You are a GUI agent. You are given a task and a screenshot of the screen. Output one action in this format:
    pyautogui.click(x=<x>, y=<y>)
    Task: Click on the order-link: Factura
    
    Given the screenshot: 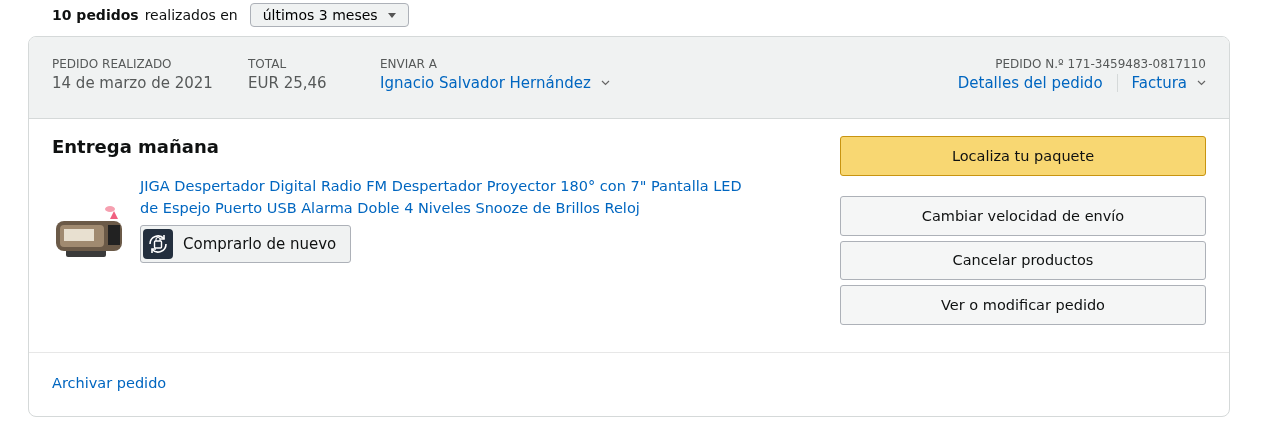 What is the action you would take?
    pyautogui.click(x=1159, y=83)
    